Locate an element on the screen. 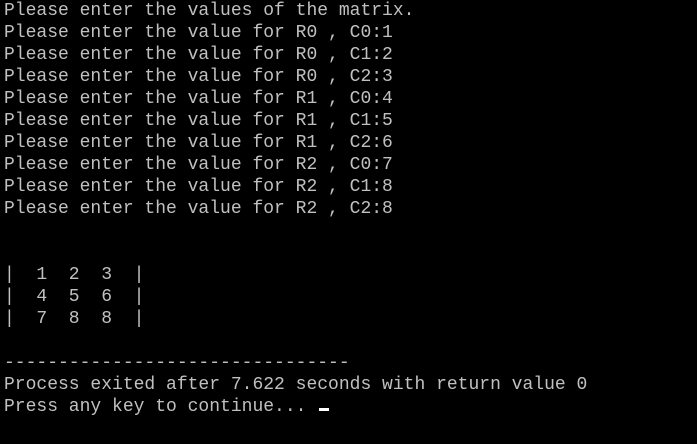  input-line: Please enter the value for R1 , C0:4 is located at coordinates (198, 99).